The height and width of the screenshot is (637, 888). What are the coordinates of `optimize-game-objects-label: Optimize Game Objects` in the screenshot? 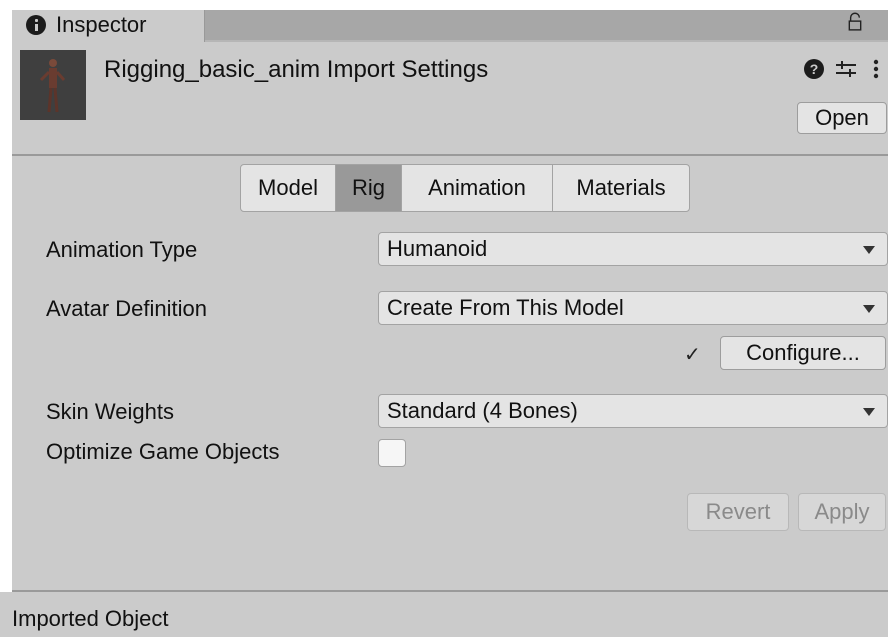 It's located at (163, 451).